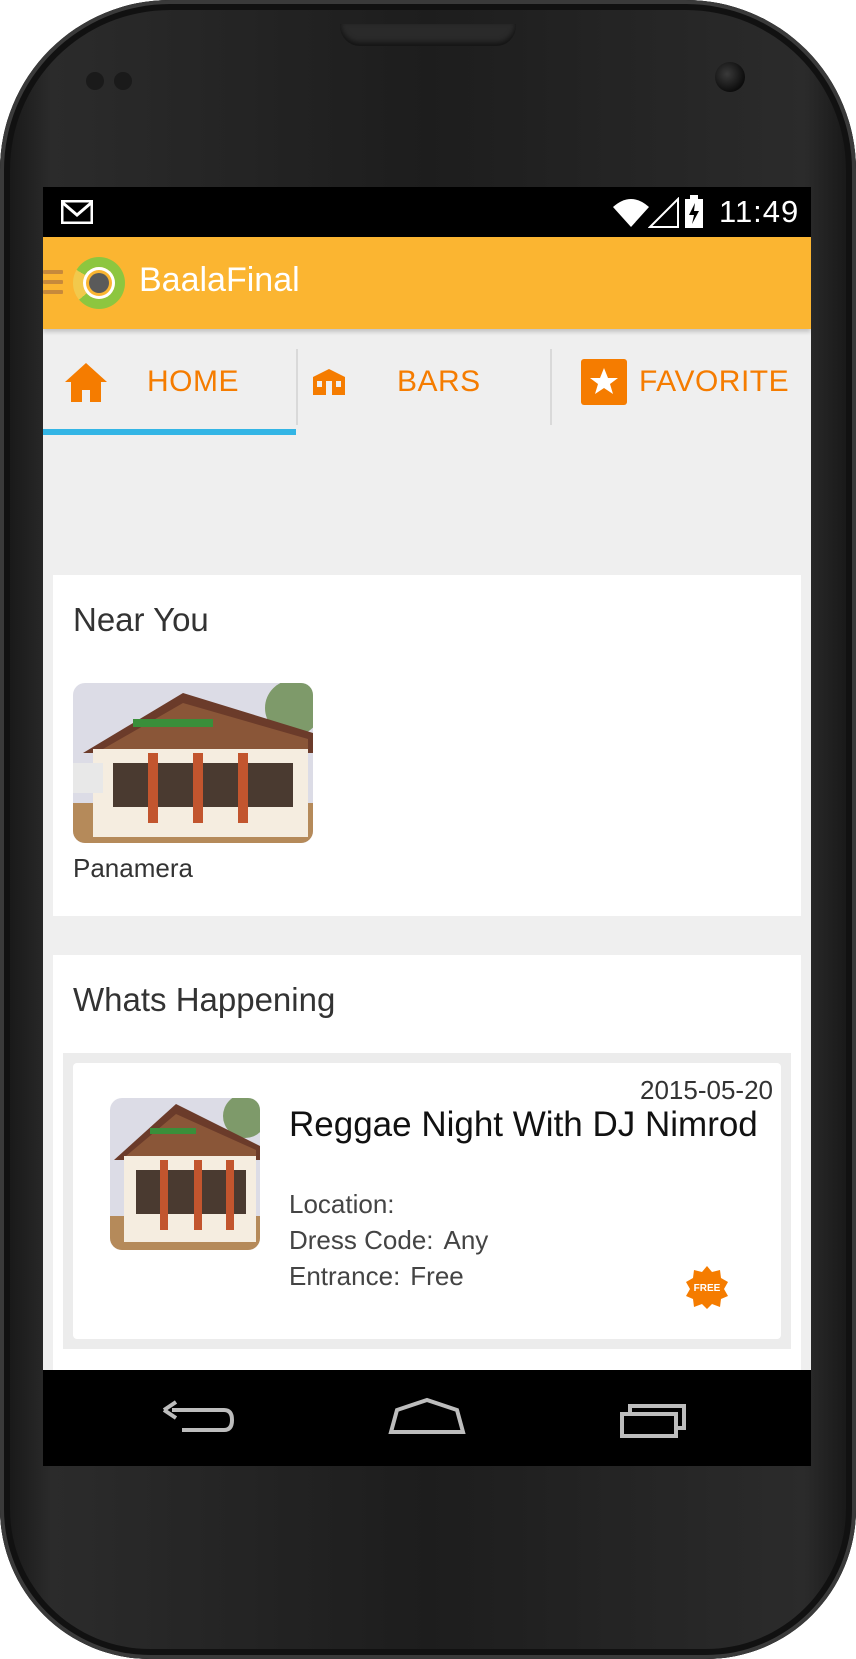 The image size is (856, 1659). Describe the element at coordinates (342, 1204) in the screenshot. I see `event-location-label: Location:` at that location.